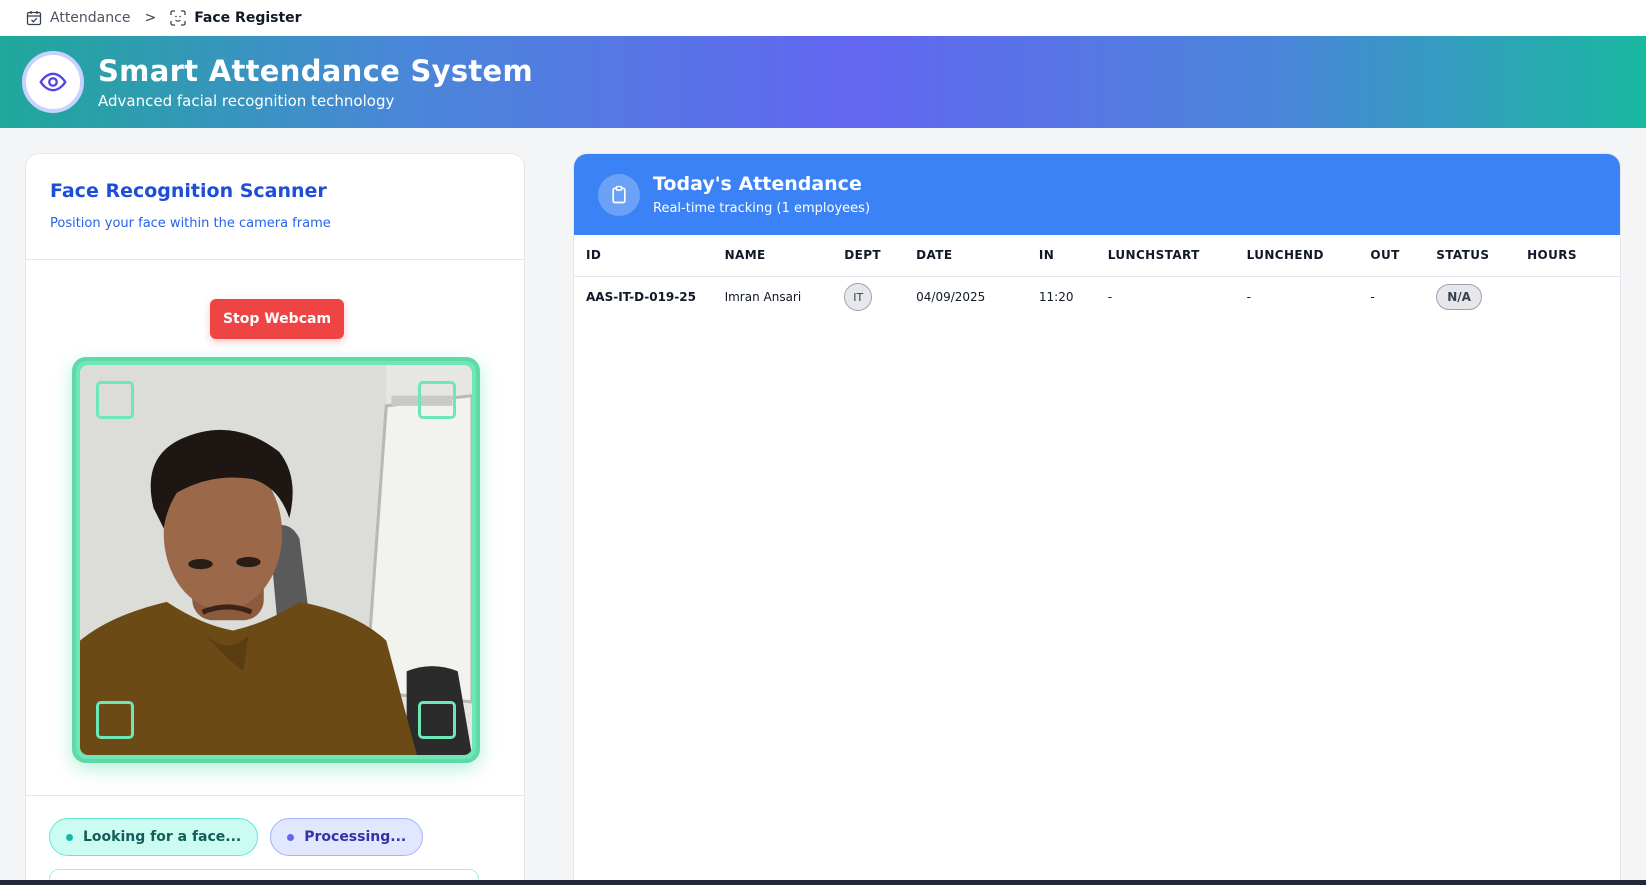  I want to click on app-logo, so click(53, 82).